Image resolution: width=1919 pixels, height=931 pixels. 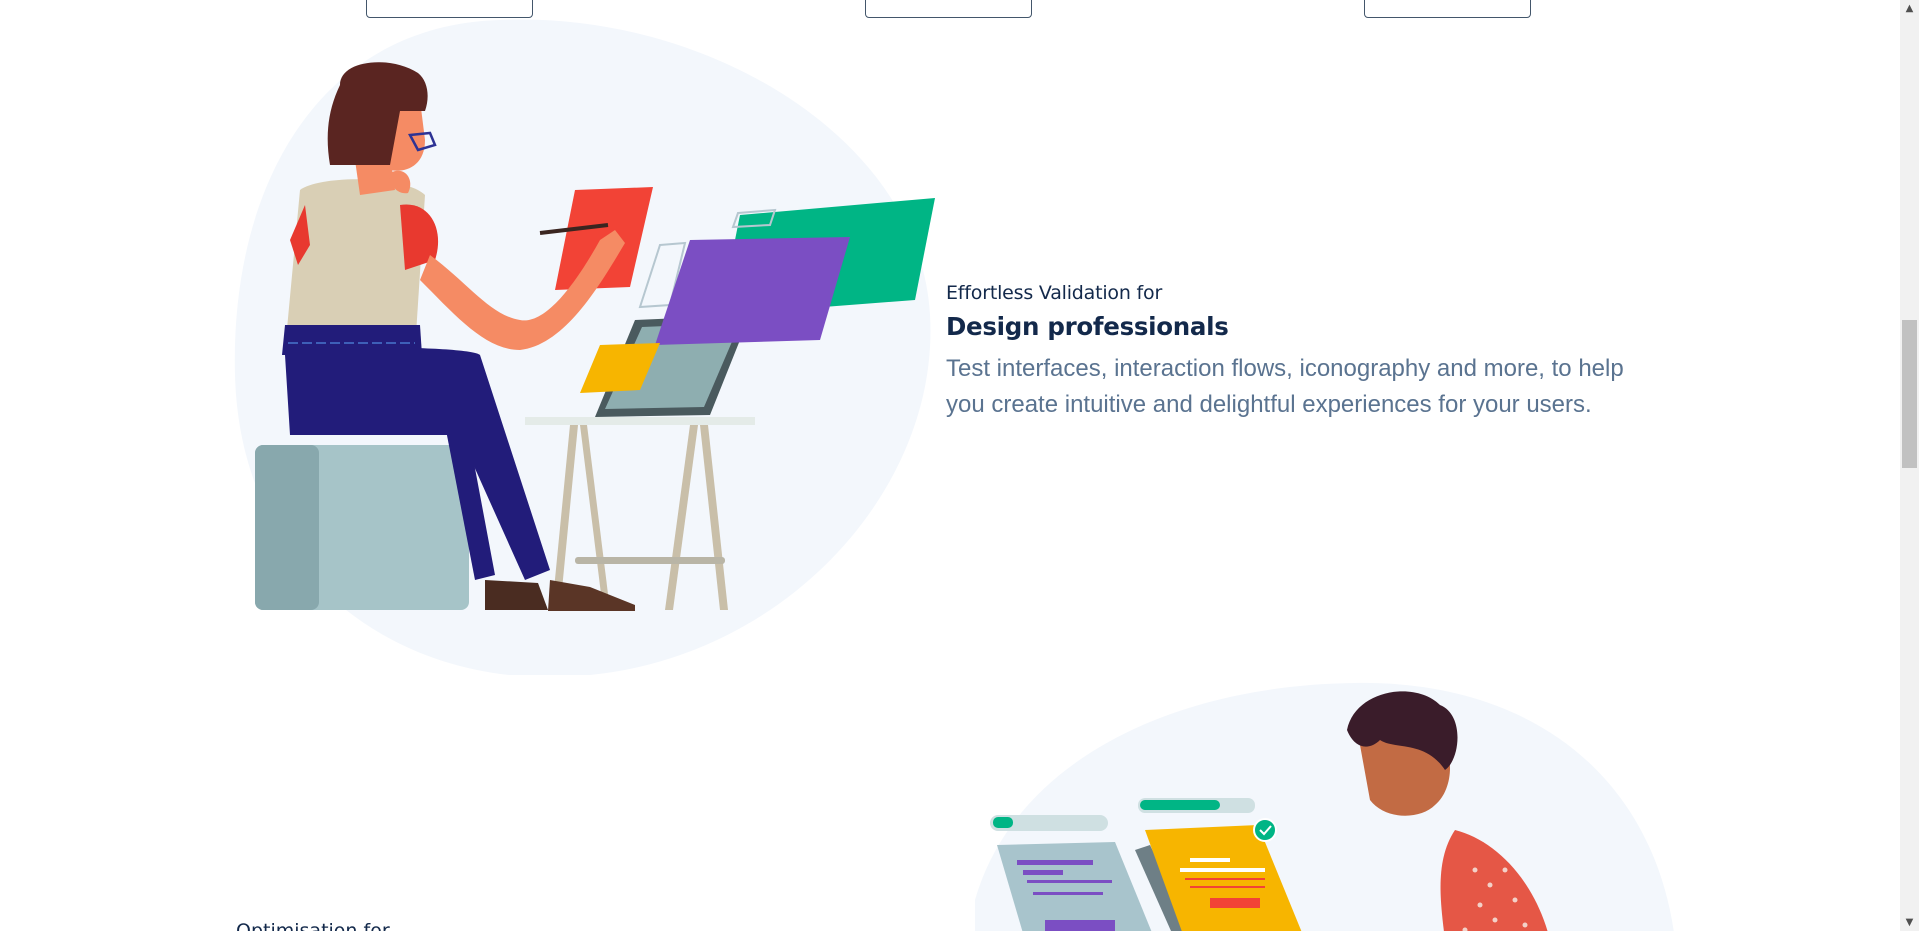 I want to click on scrollbar-thumb, so click(x=1909, y=394).